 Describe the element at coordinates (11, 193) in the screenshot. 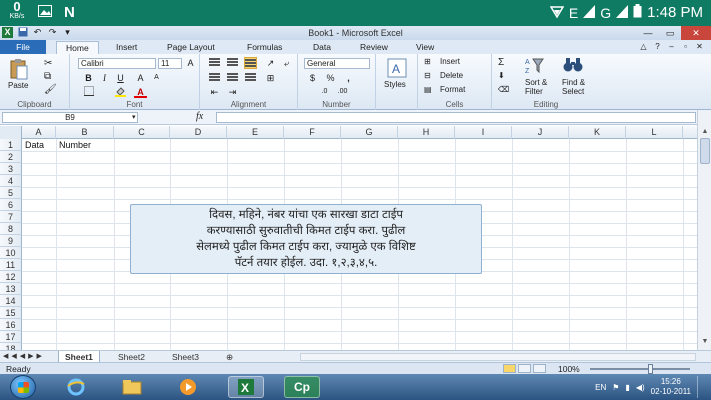

I see `row-header-5: 5` at that location.